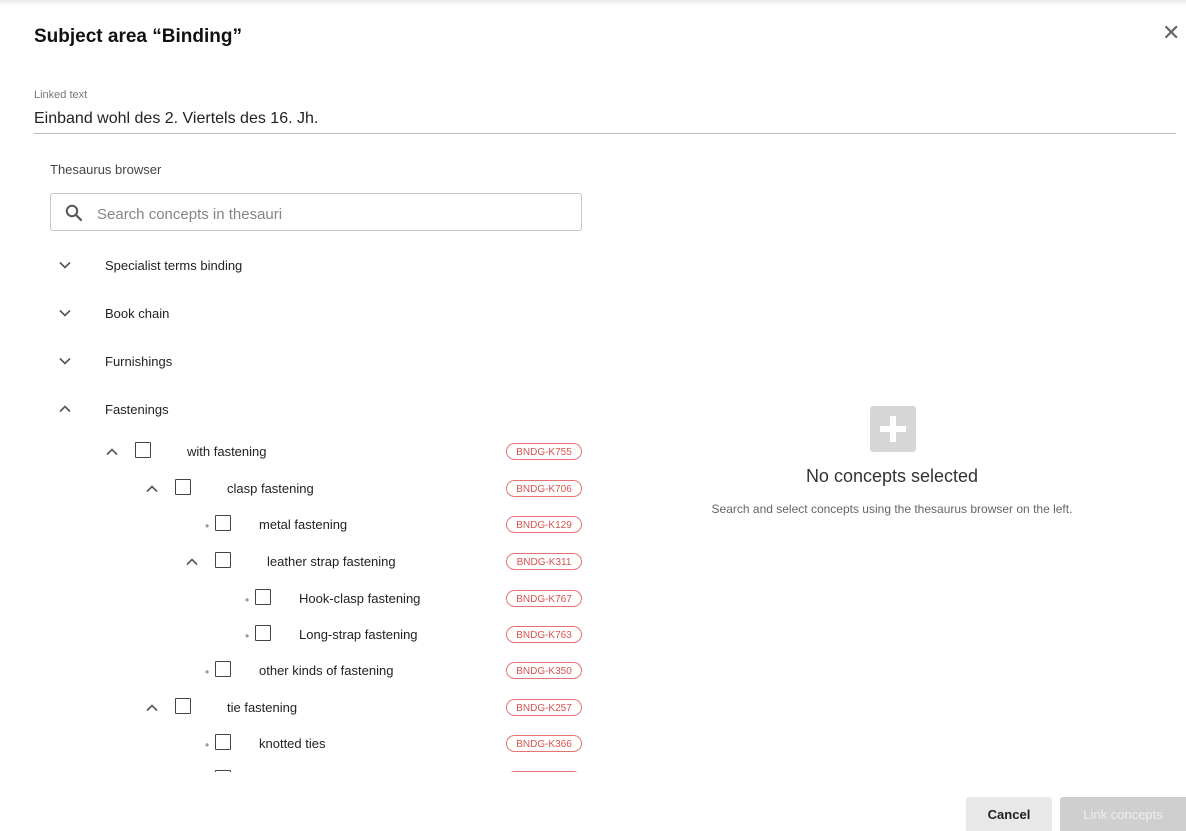  Describe the element at coordinates (303, 524) in the screenshot. I see `concept-label: metal fastening` at that location.